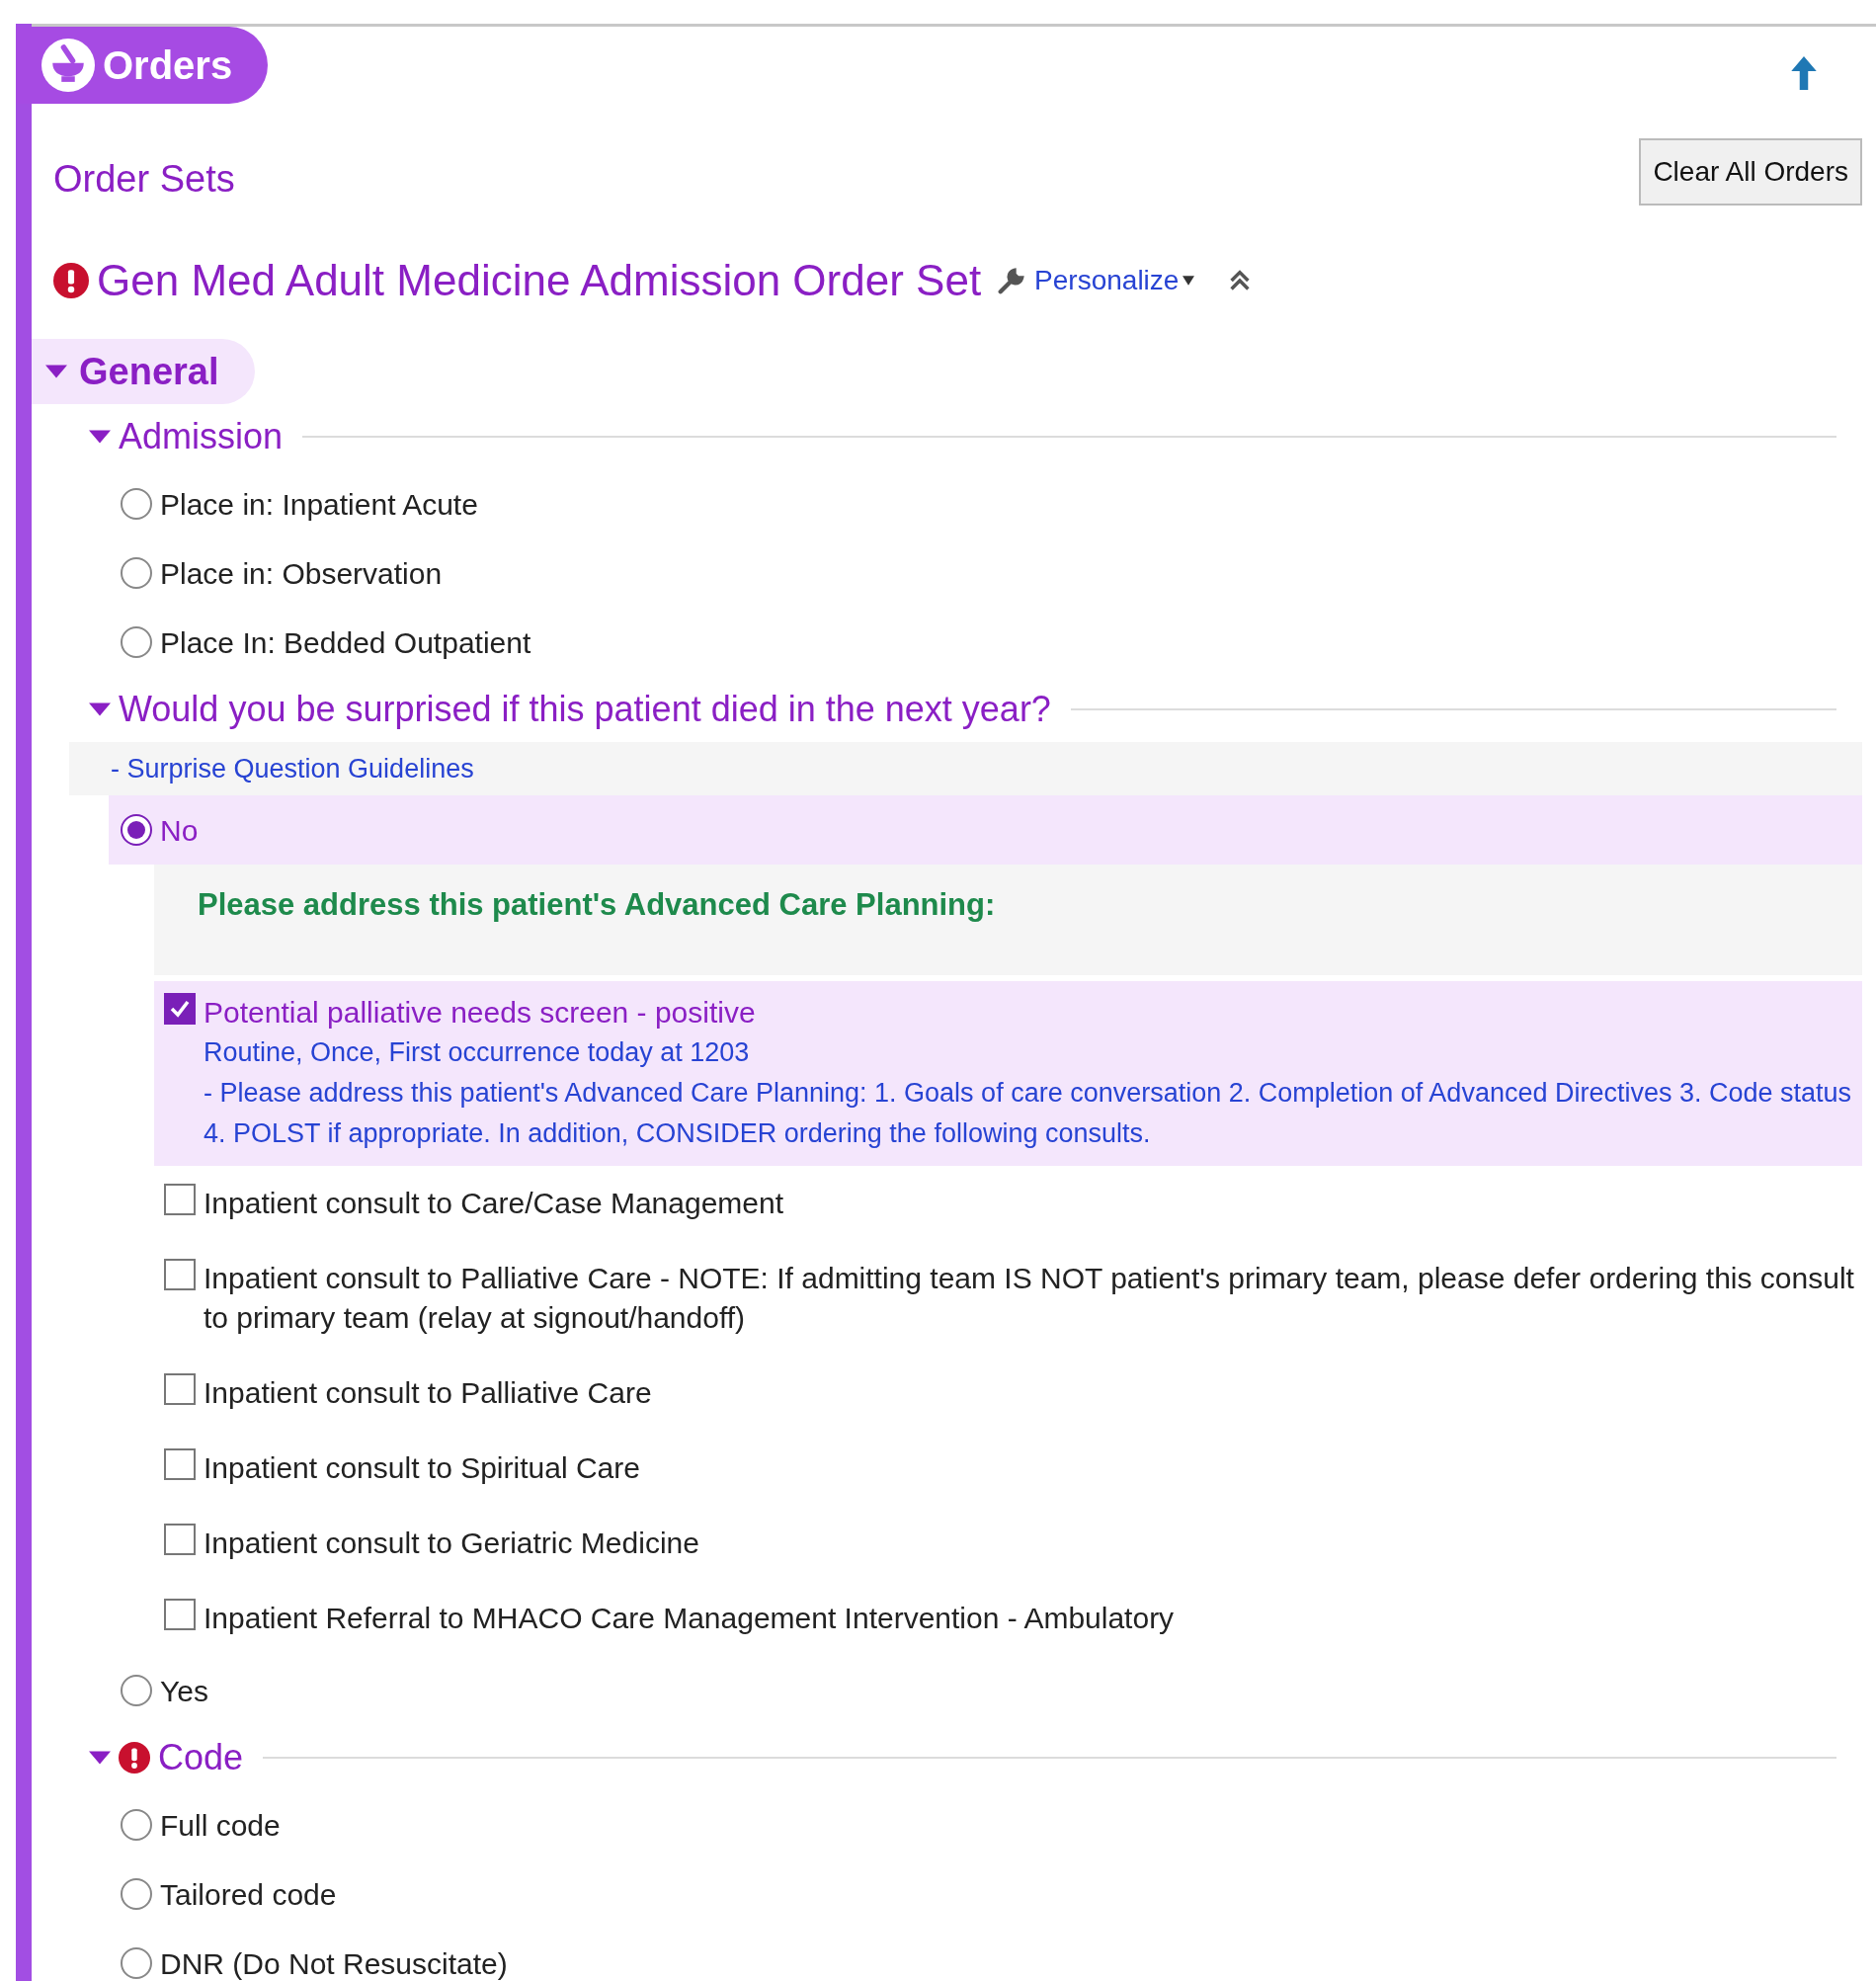 The height and width of the screenshot is (1981, 1876). I want to click on clear-all-orders-button: Clear All Orders, so click(1750, 172).